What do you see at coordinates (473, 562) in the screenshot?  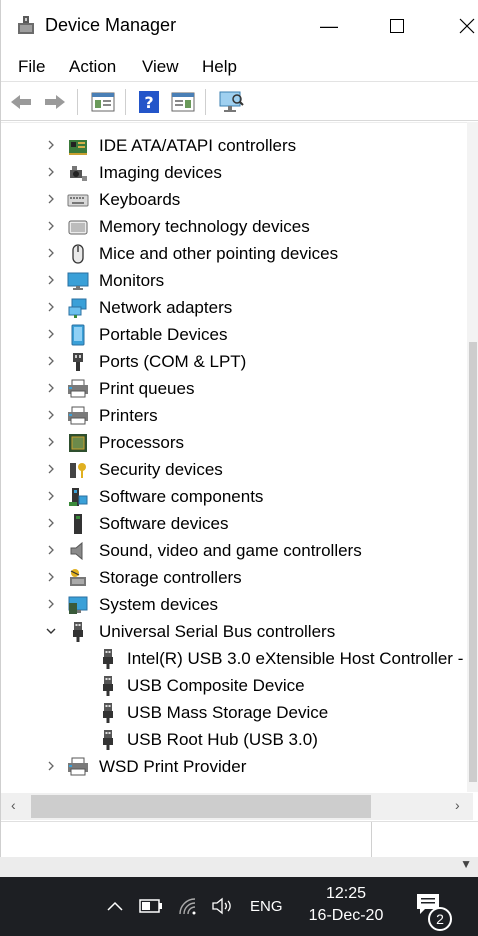 I see `vertical-scroll-thumb` at bounding box center [473, 562].